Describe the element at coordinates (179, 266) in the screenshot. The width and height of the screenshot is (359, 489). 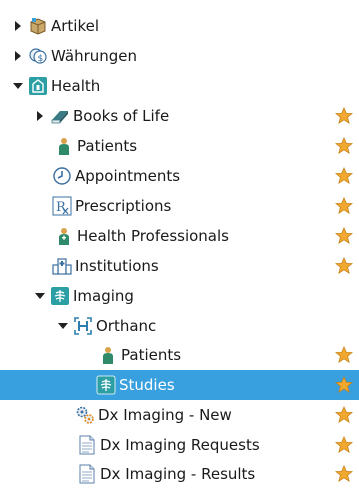
I see `tree-item-institutions: Institutions` at that location.